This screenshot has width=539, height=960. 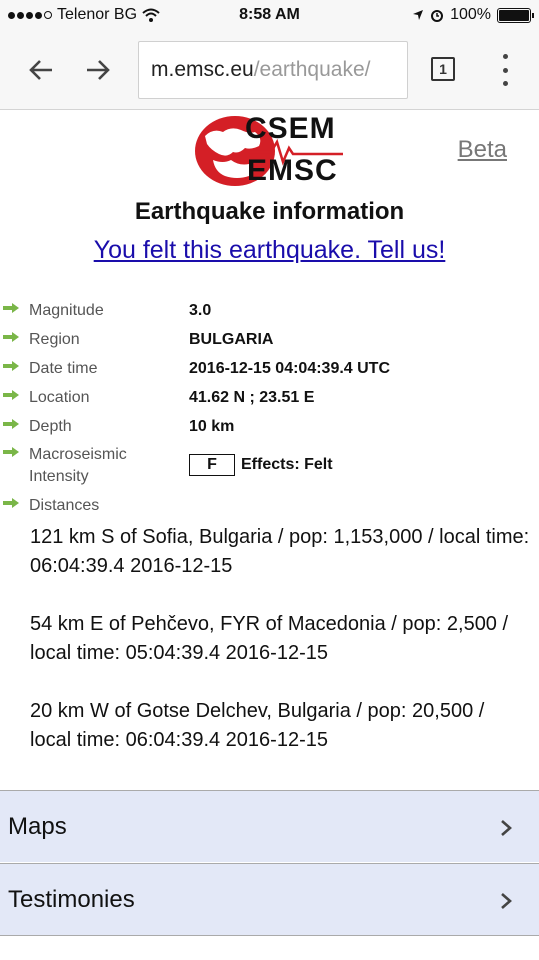 I want to click on url-path: /earthquake/, so click(x=312, y=69).